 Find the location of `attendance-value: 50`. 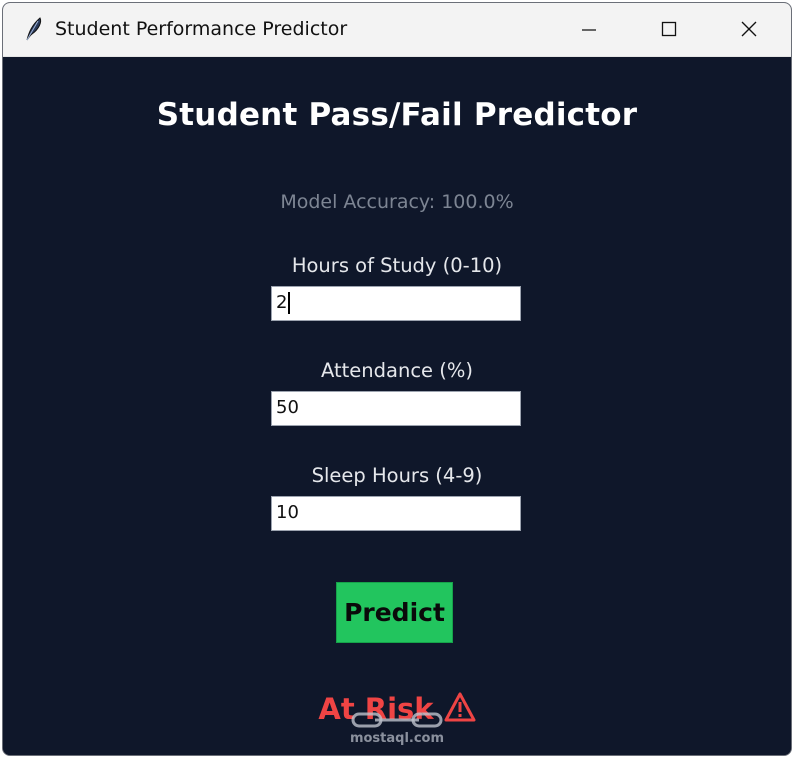

attendance-value: 50 is located at coordinates (287, 407).